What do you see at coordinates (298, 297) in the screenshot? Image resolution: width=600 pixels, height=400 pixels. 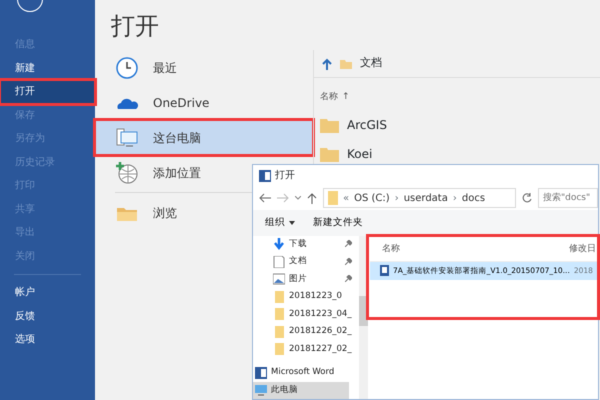 I see `nav-item: 20181223_0` at bounding box center [298, 297].